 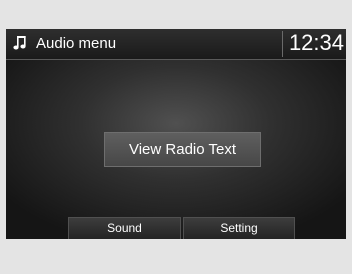 What do you see at coordinates (182, 149) in the screenshot?
I see `view-radio-text-button: View Radio Text` at bounding box center [182, 149].